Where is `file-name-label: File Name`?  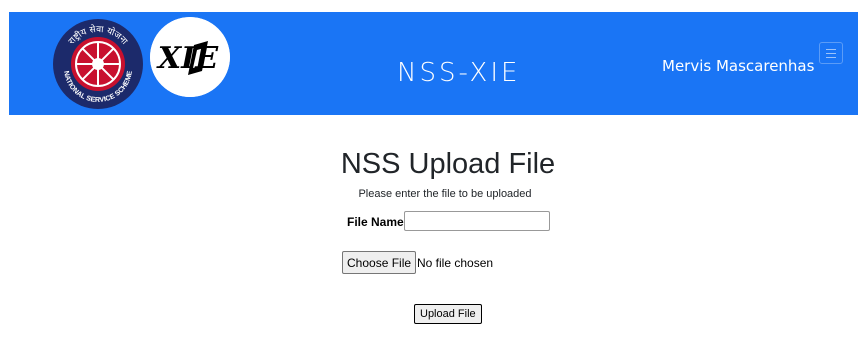 file-name-label: File Name is located at coordinates (375, 222).